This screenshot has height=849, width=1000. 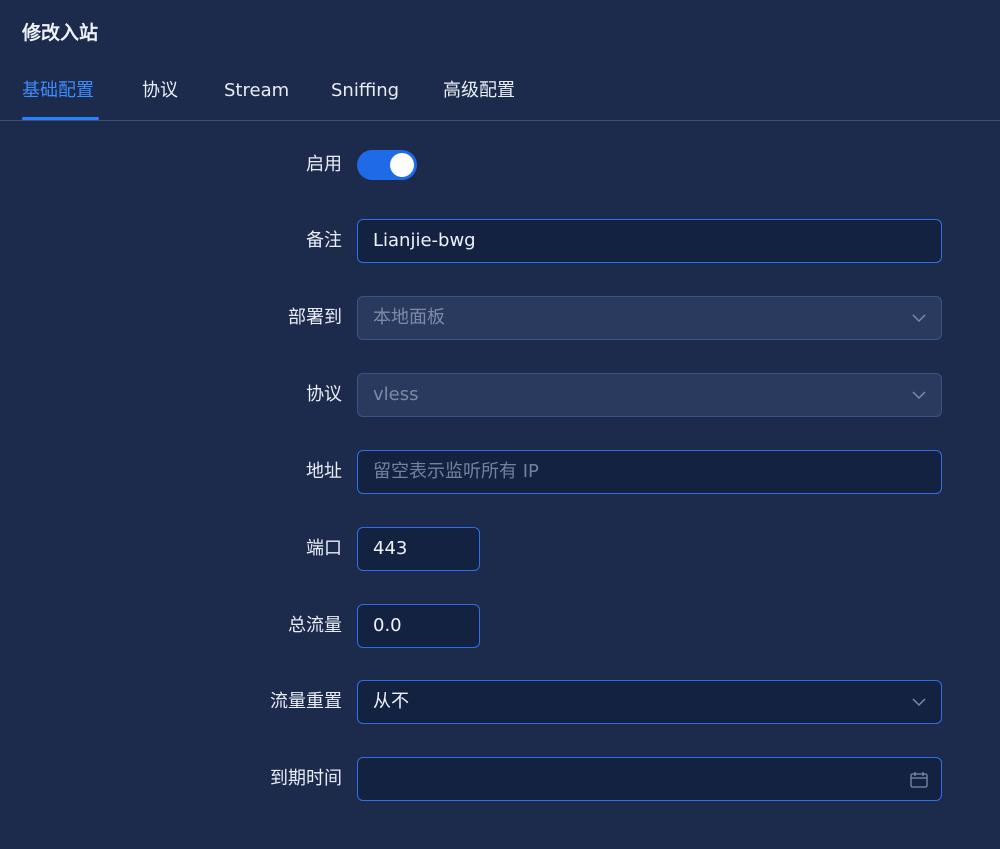 I want to click on traffic-reset-label: 流量重置, so click(x=306, y=701).